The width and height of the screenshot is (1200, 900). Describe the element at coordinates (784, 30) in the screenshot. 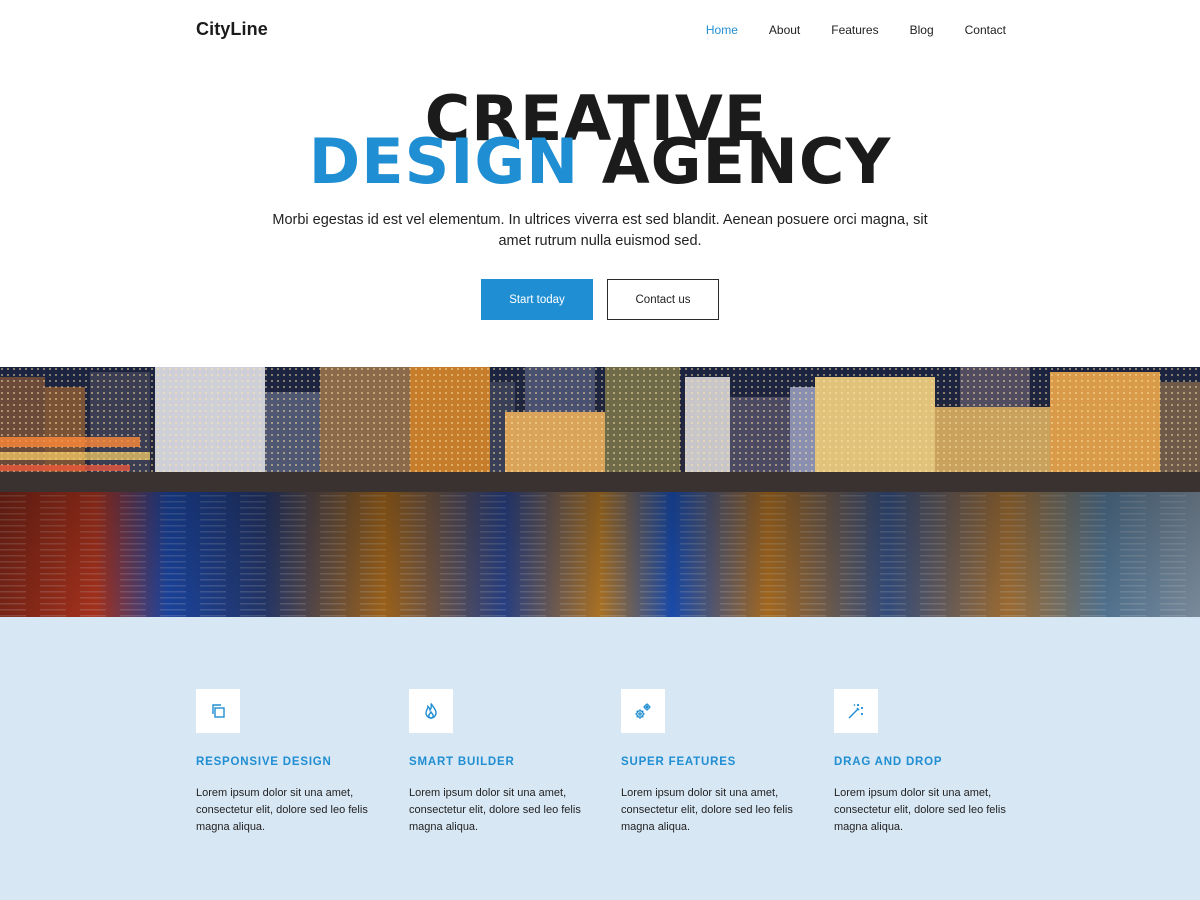

I see `nav-about: About` at that location.